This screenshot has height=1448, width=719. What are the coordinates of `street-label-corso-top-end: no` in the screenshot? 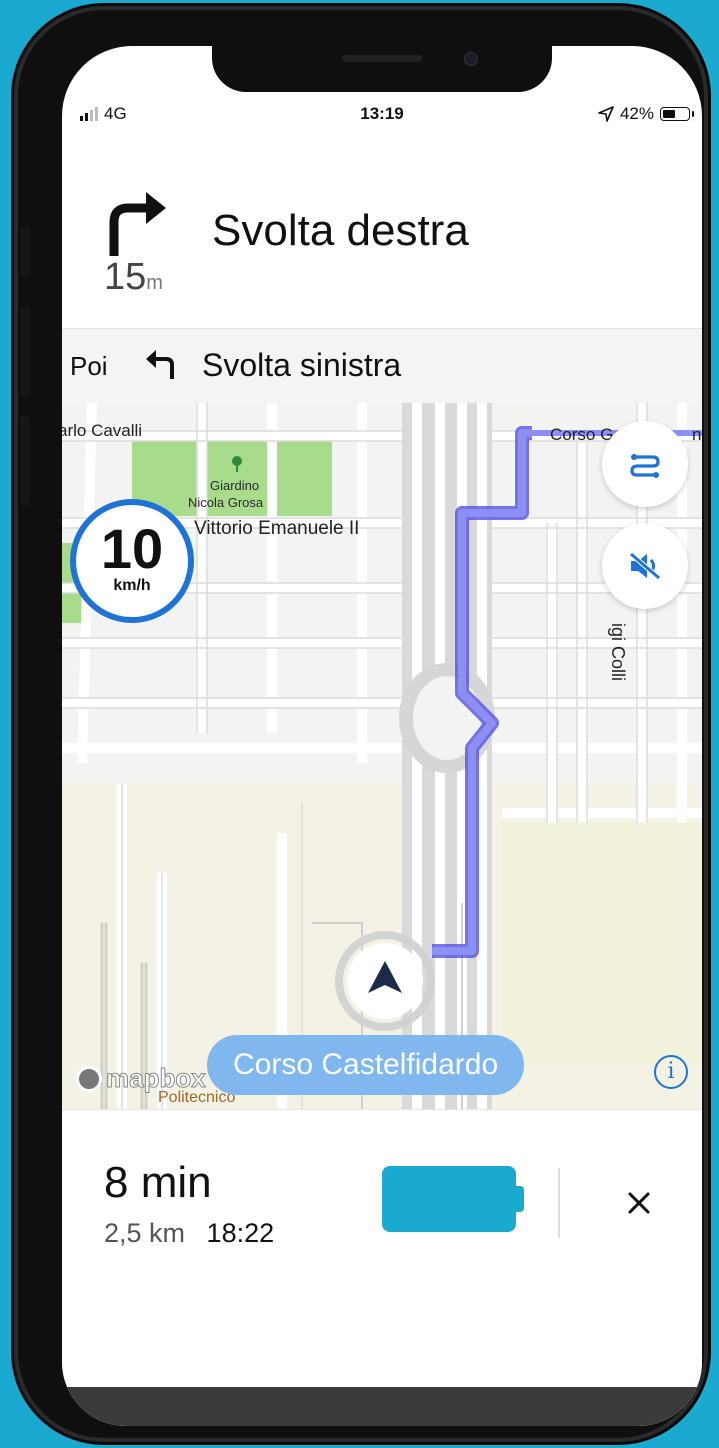 It's located at (697, 434).